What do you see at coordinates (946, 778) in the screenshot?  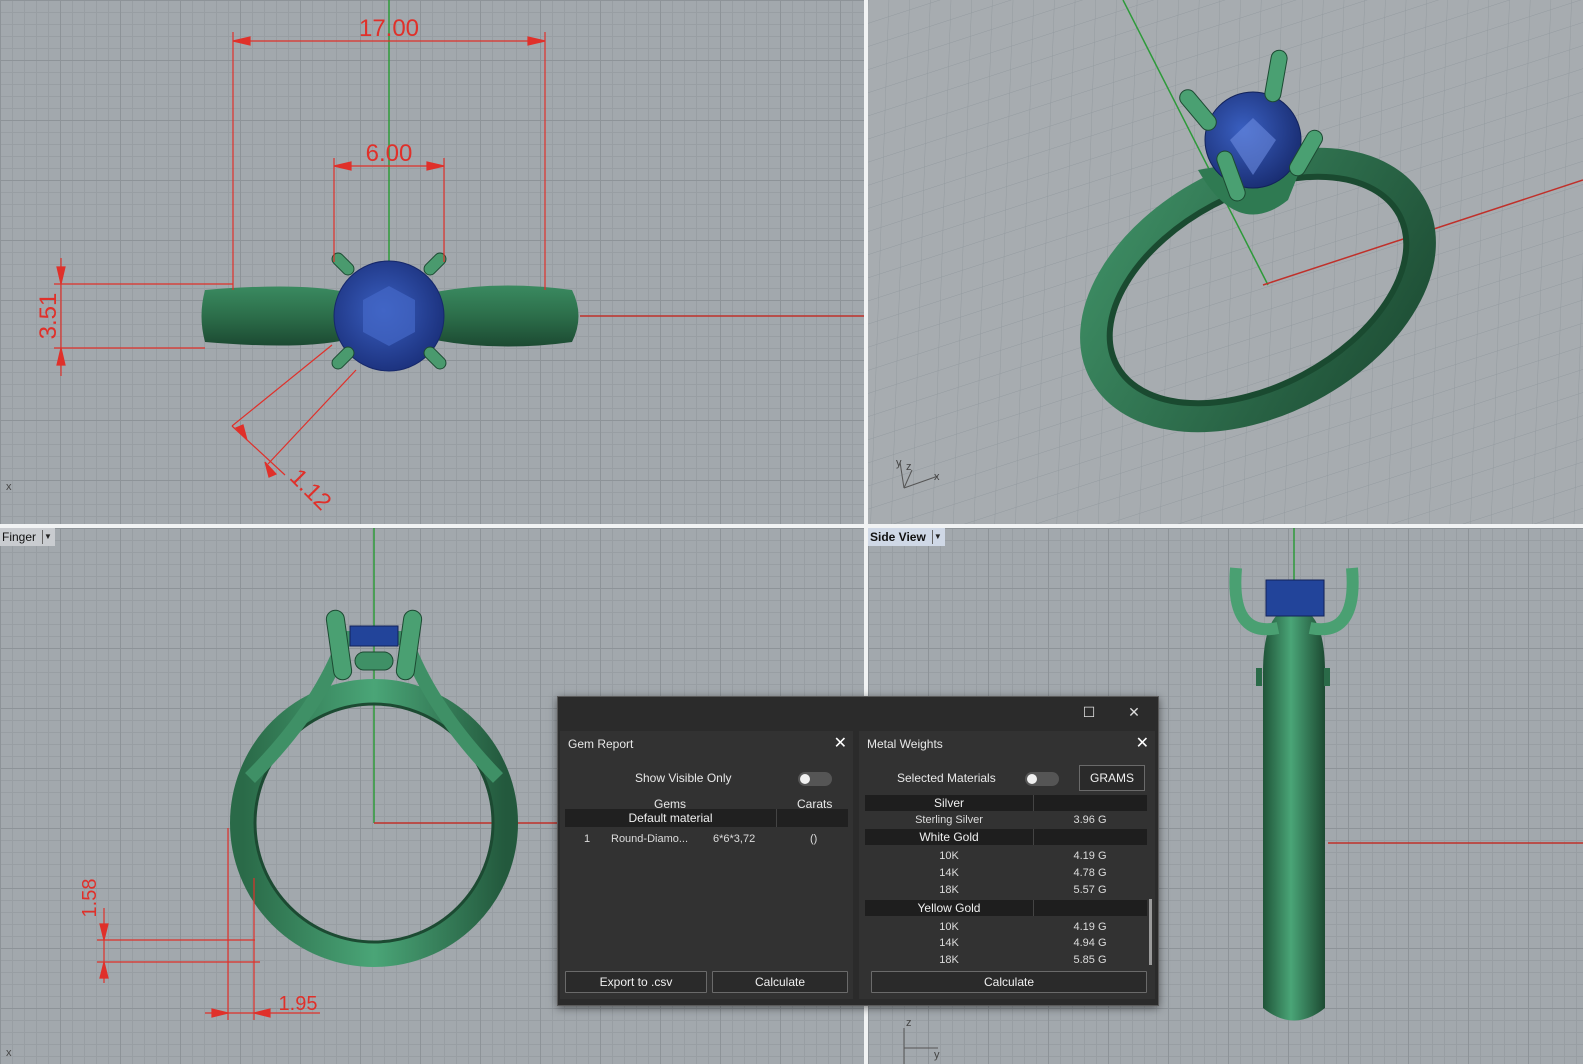 I see `selected-materials-label: Selected Materials` at bounding box center [946, 778].